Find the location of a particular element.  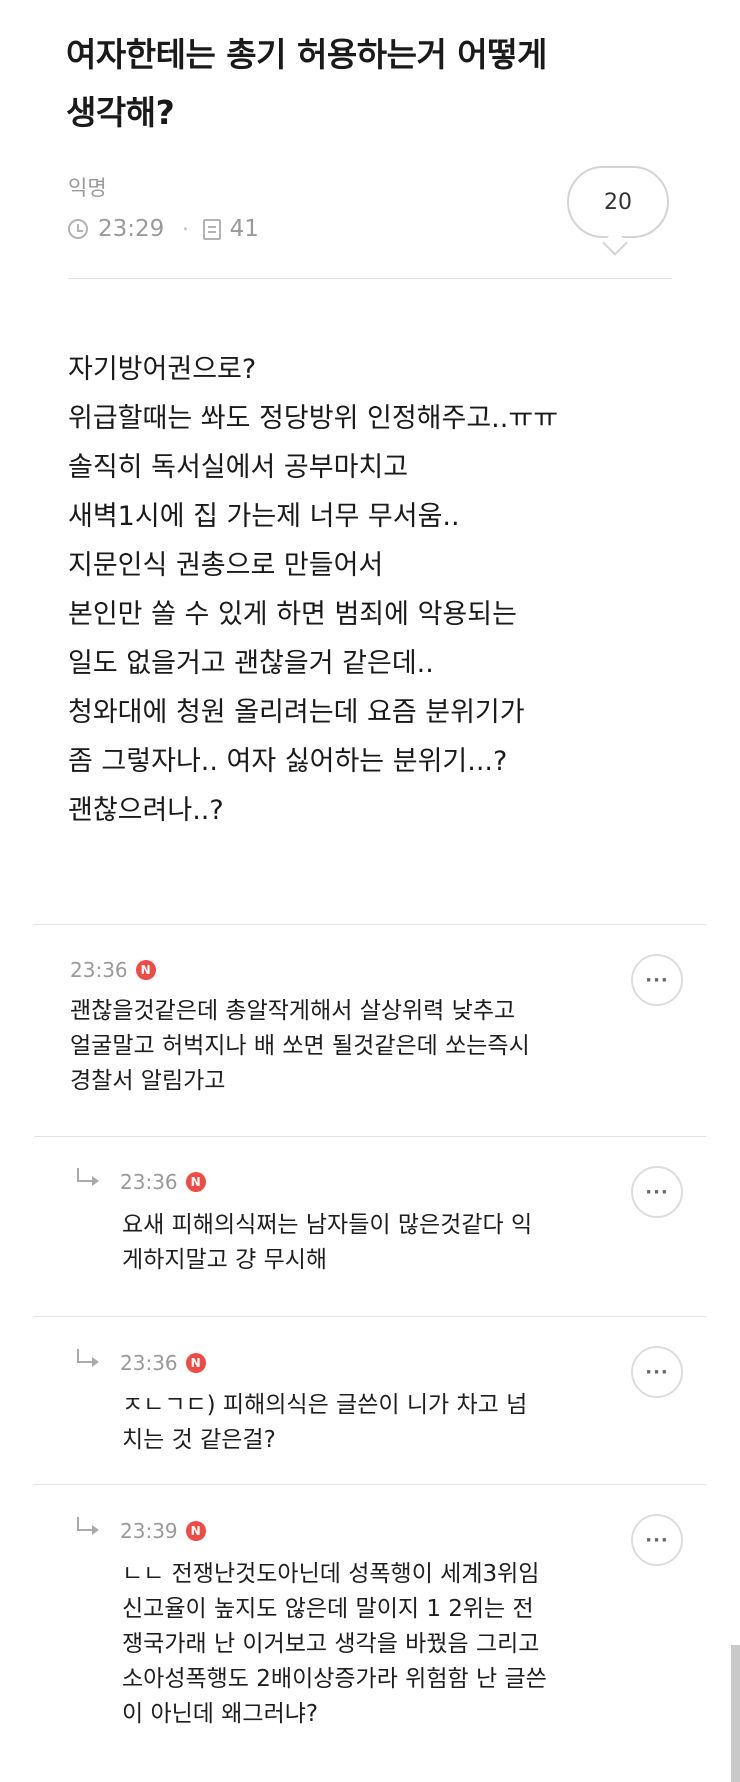

comment-line: 얼굴말고 허벅지나 배 쏘면 될것같은데 쏘는즉시 is located at coordinates (300, 1046).